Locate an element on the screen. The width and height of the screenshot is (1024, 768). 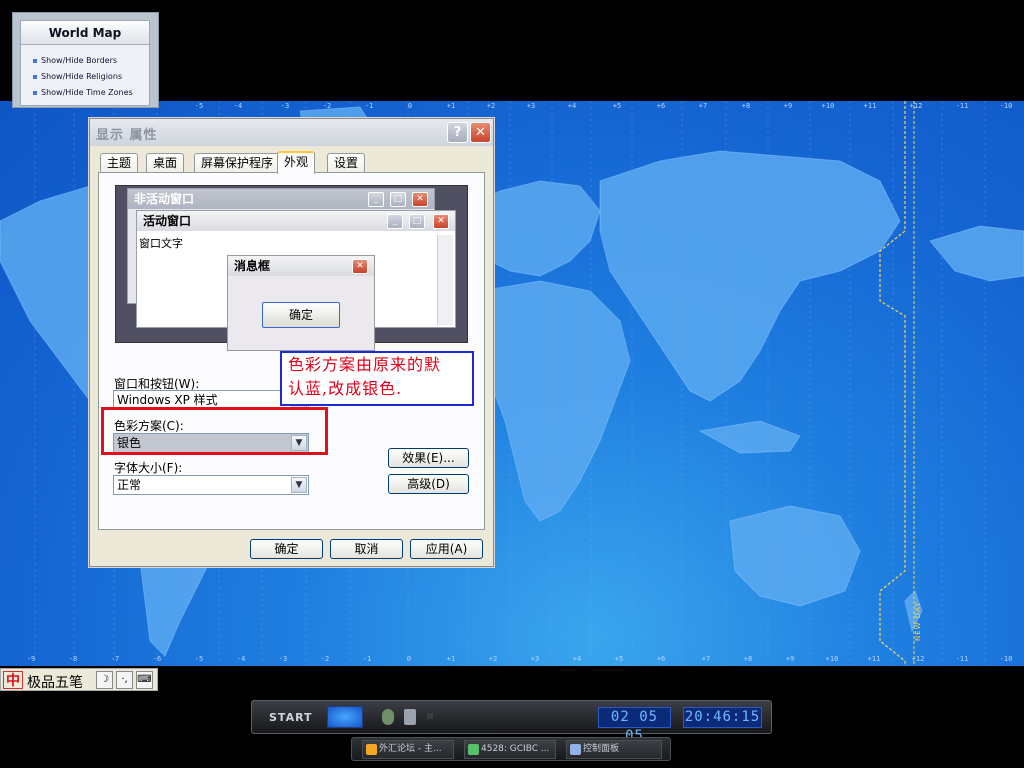
cancel-button: 取消 is located at coordinates (366, 549).